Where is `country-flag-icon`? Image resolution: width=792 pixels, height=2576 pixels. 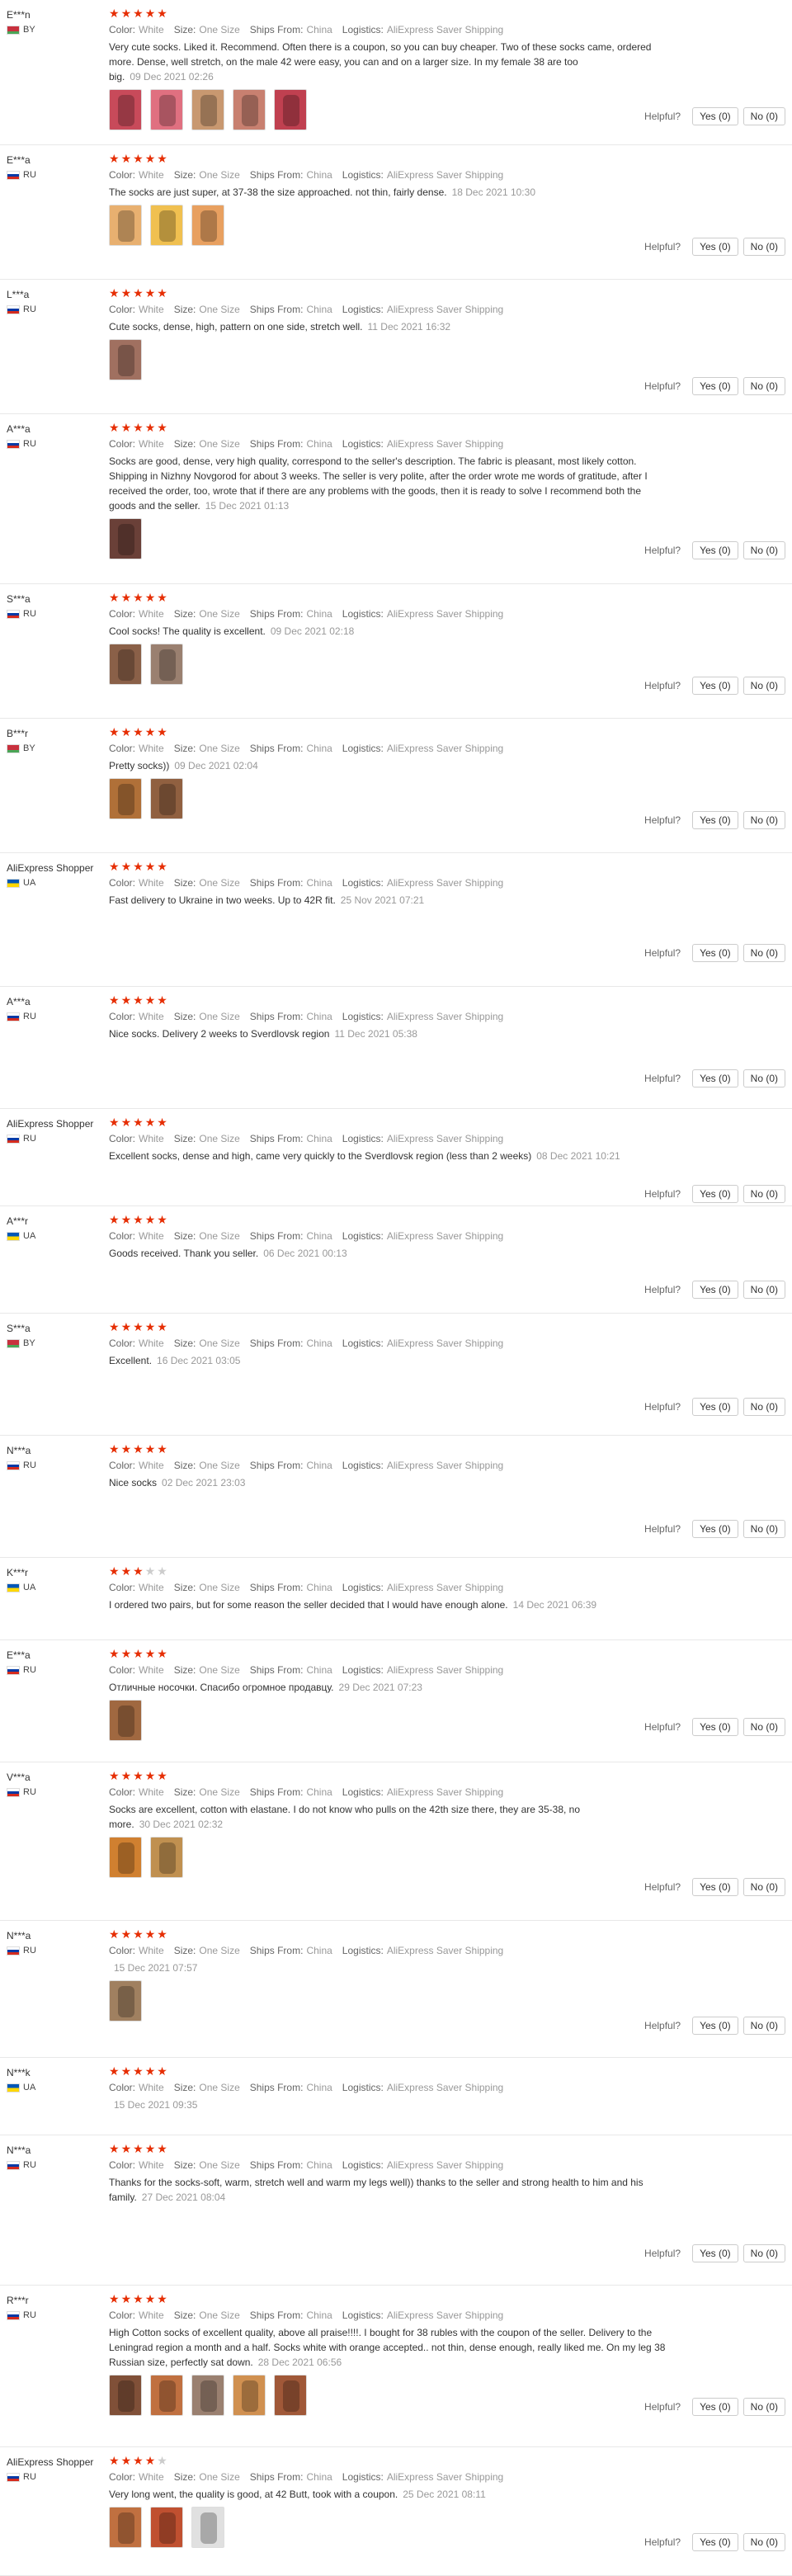
country-flag-icon is located at coordinates (13, 30).